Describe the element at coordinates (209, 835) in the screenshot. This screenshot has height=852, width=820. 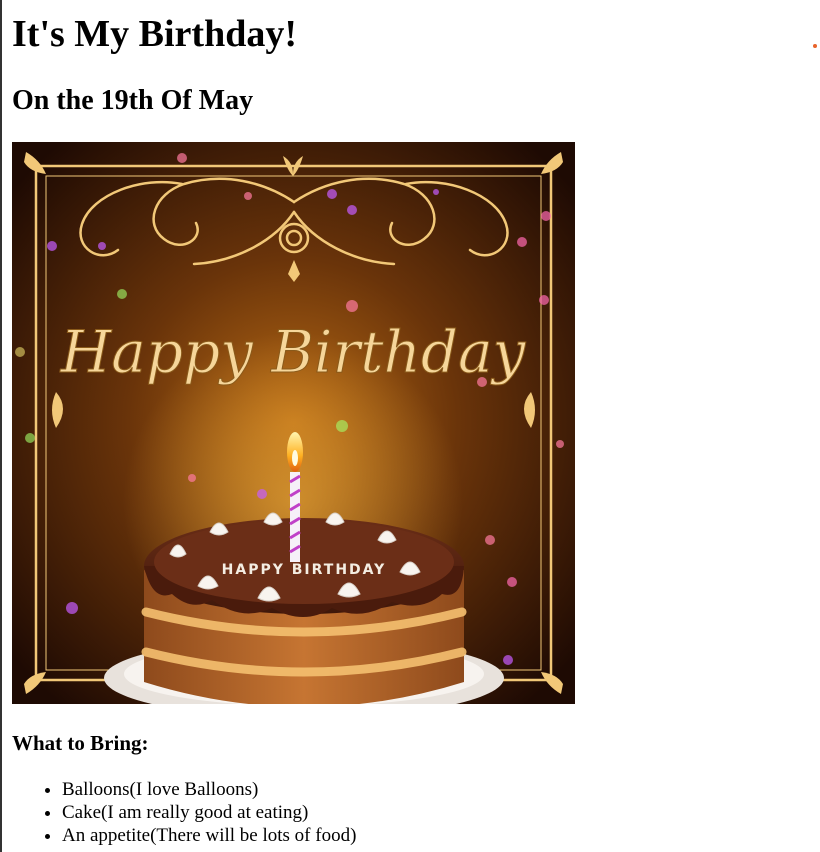
I see `list-item: An appetite(There will be lots of food)` at that location.